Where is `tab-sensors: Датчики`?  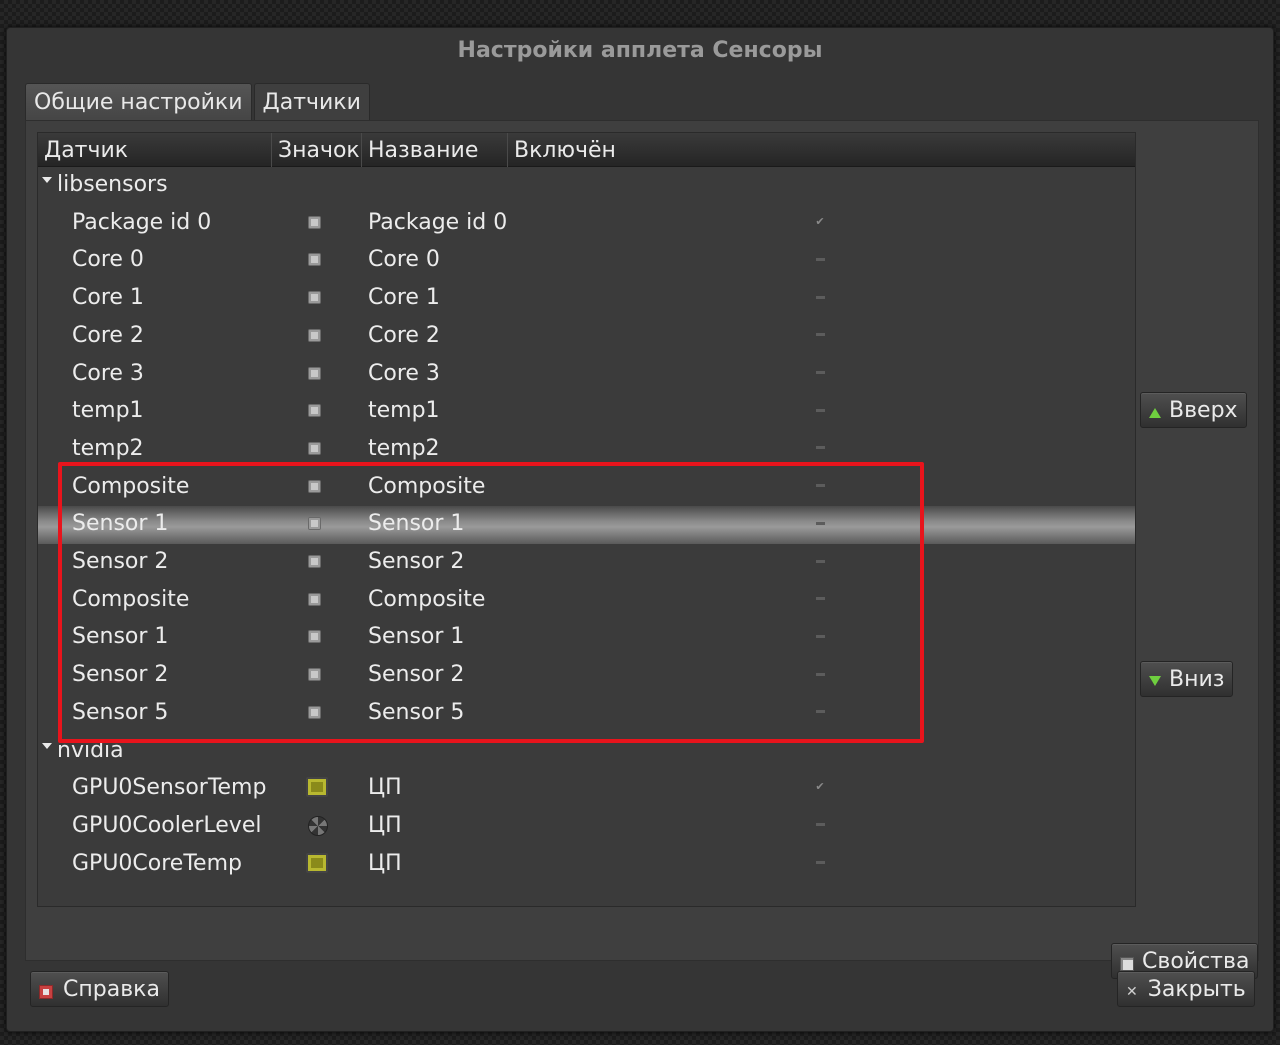 tab-sensors: Датчики is located at coordinates (311, 102).